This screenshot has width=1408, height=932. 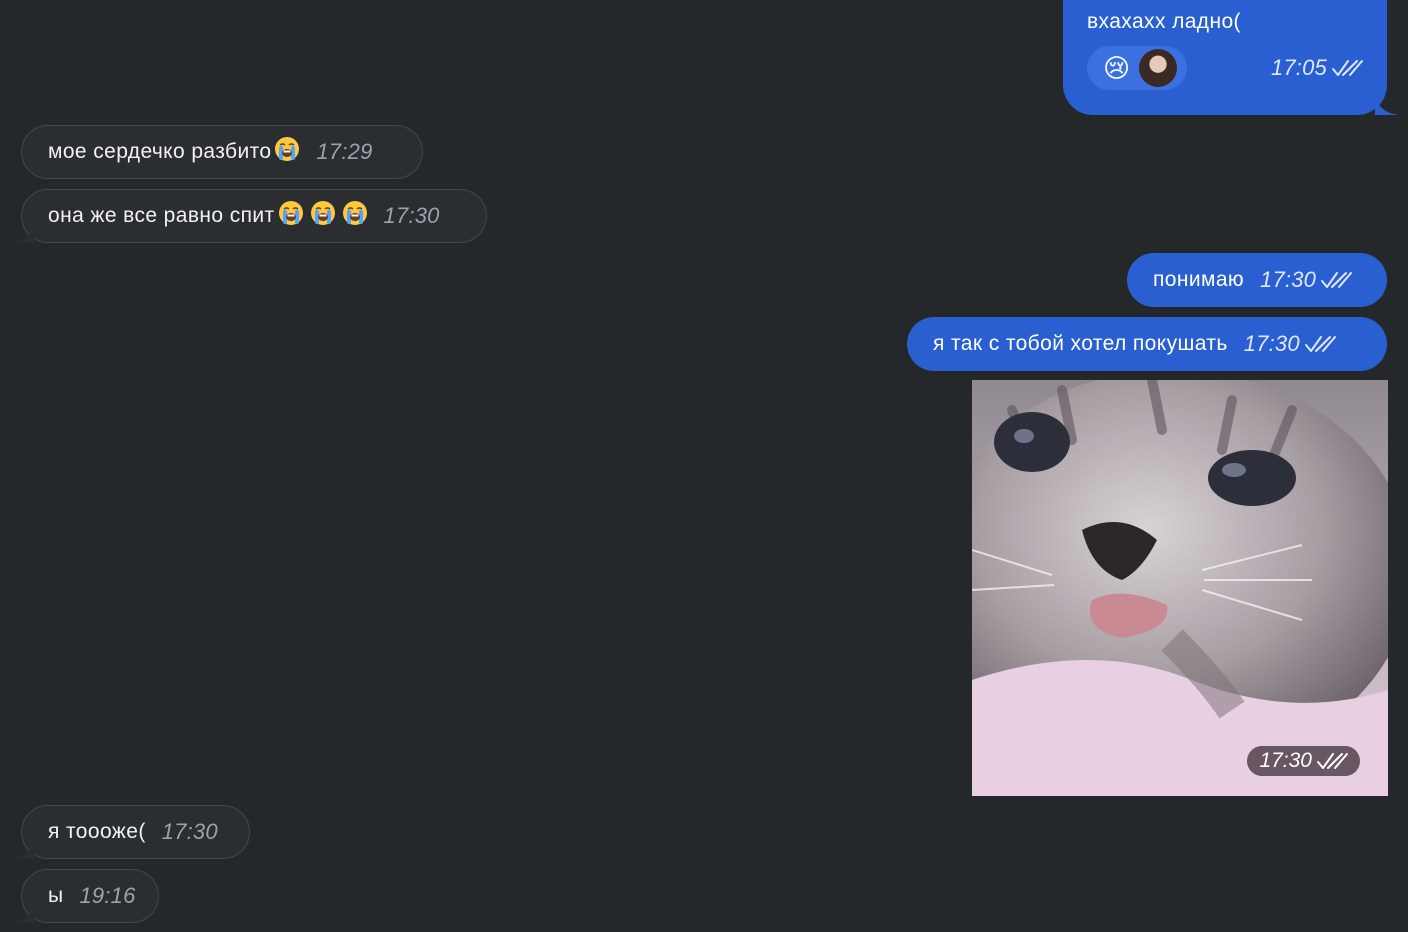 I want to click on kitten-photo: 17:30, so click(x=1180, y=588).